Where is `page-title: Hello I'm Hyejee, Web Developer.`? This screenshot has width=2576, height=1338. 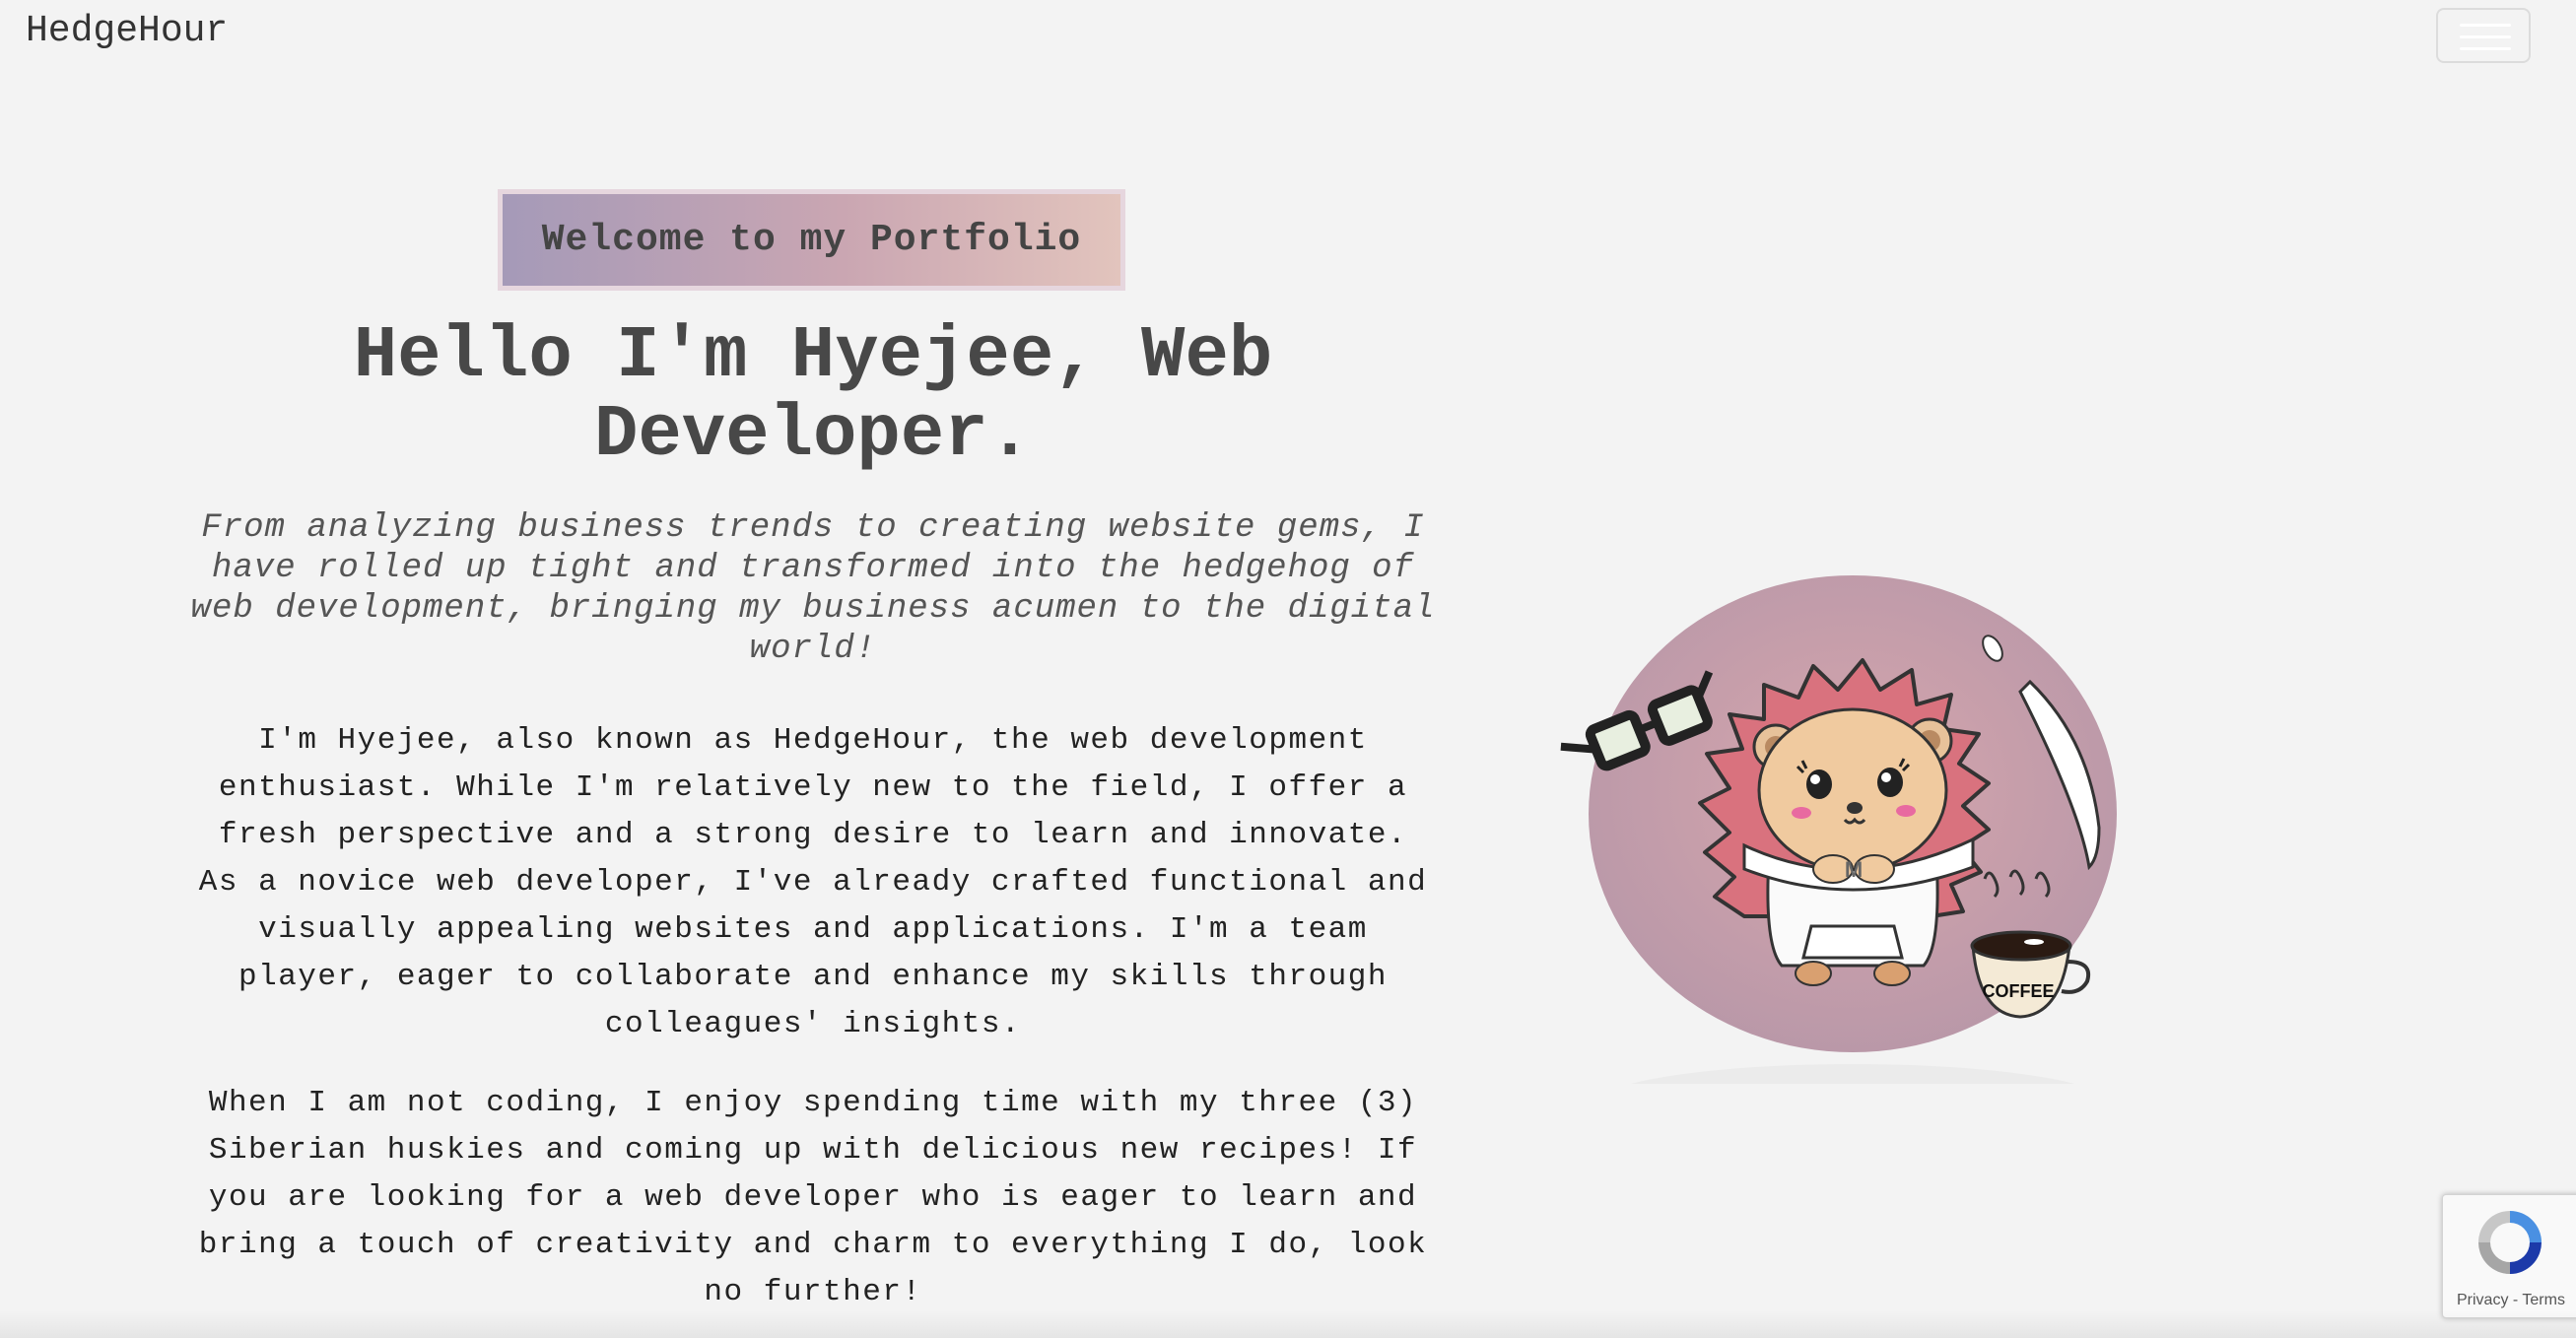
page-title: Hello I'm Hyejee, Web Developer. is located at coordinates (813, 396).